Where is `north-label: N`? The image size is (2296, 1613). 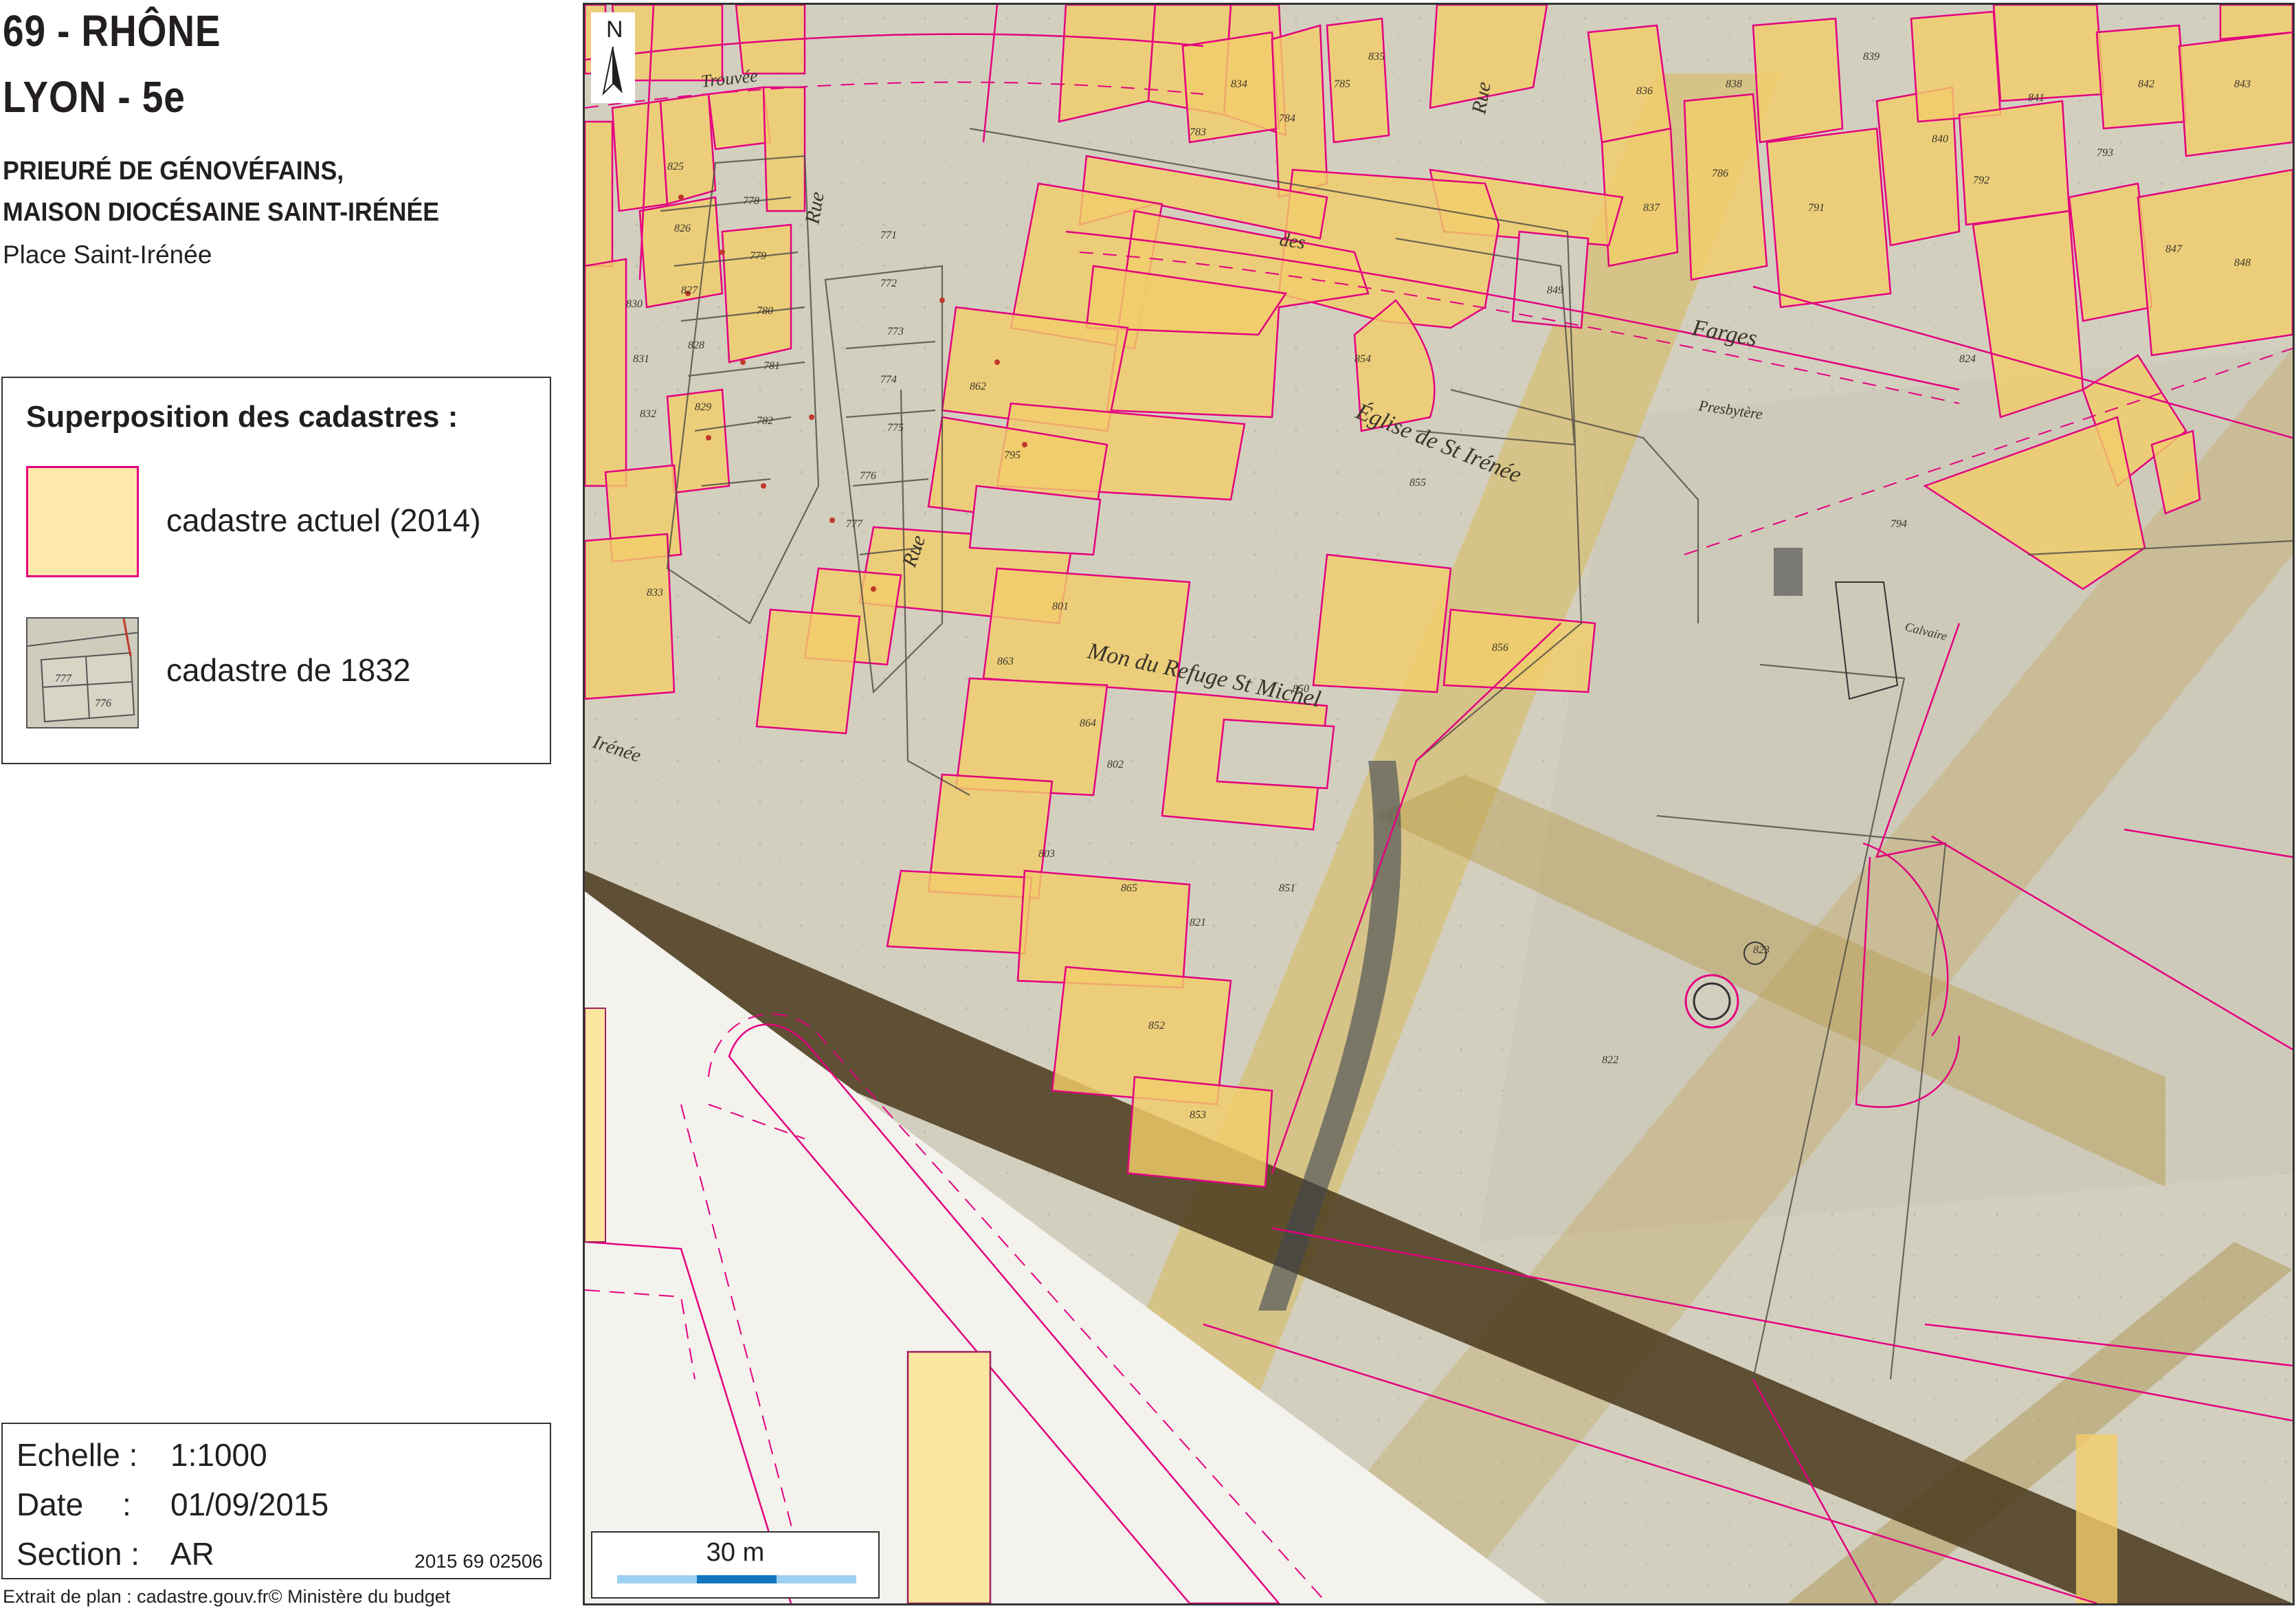
north-label: N is located at coordinates (614, 29).